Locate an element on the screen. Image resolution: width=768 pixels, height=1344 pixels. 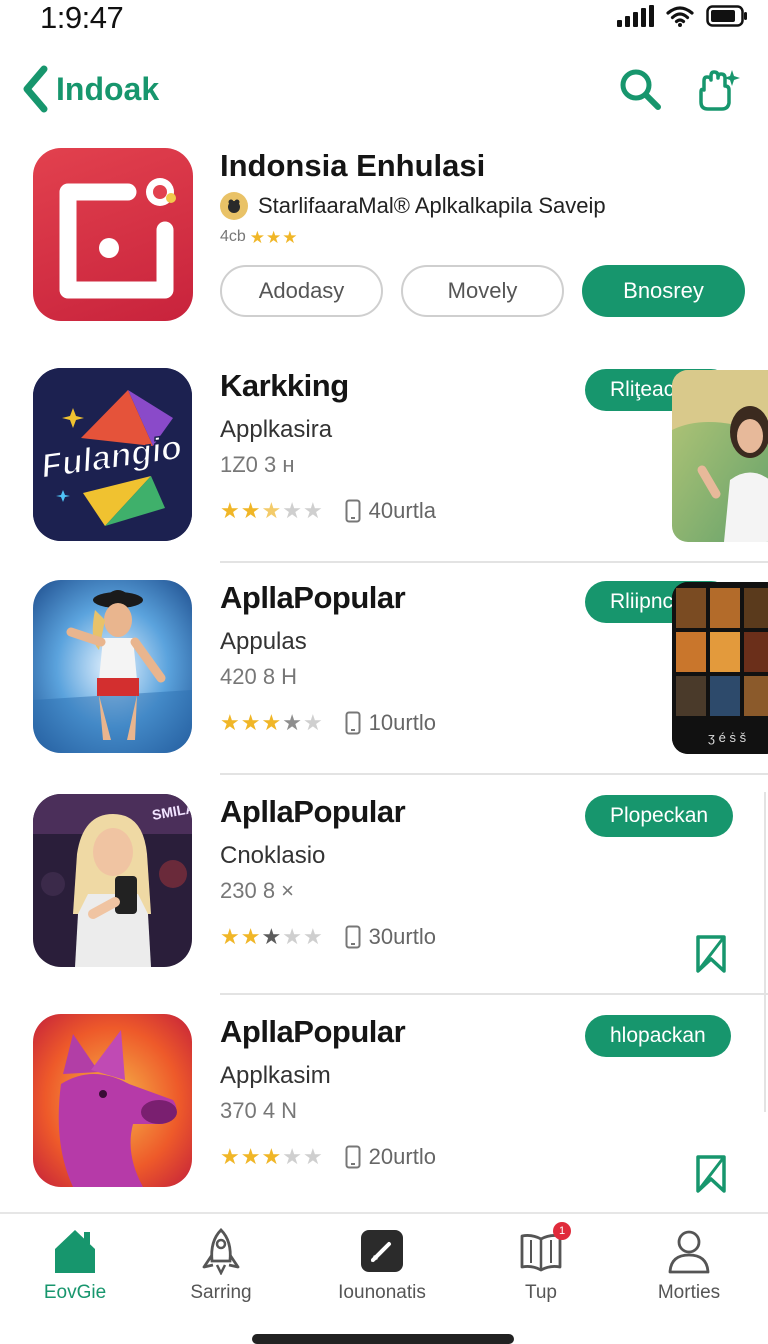
status-bar: 1:9:47 is located at coordinates (384, 20).